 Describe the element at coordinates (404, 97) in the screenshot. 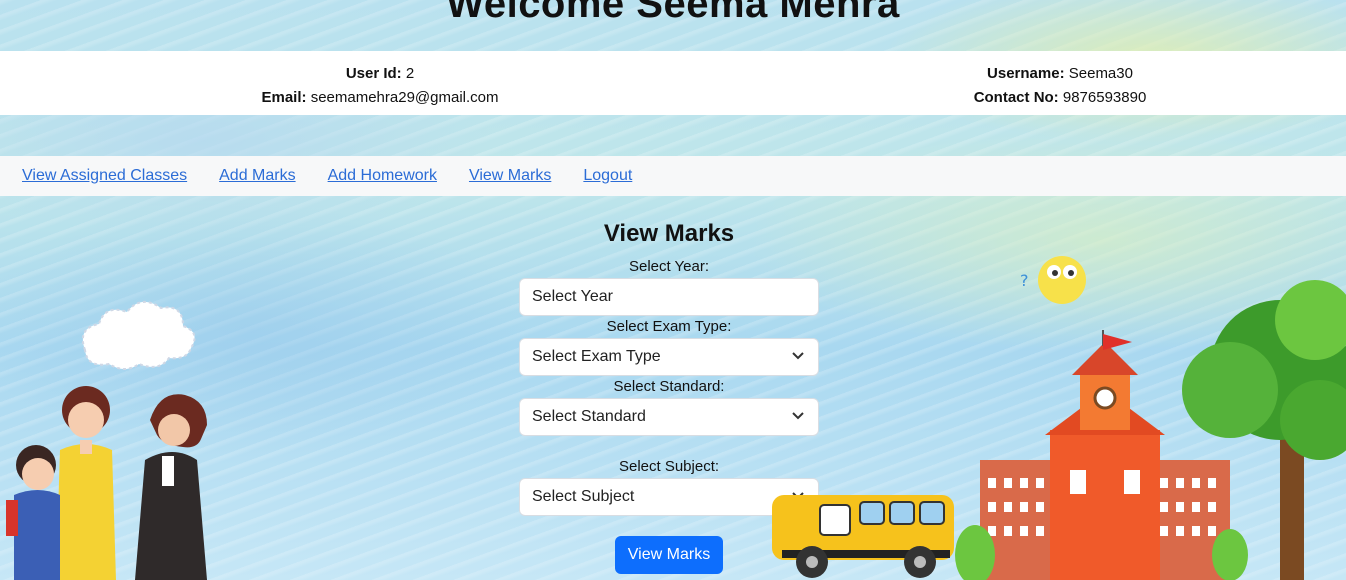

I see `email-value: seemamehra29@gmail.com` at that location.